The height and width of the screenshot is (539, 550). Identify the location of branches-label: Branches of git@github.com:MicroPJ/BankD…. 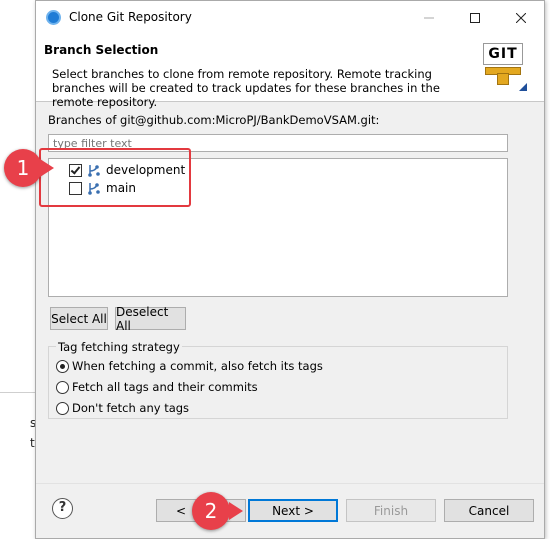
(214, 120).